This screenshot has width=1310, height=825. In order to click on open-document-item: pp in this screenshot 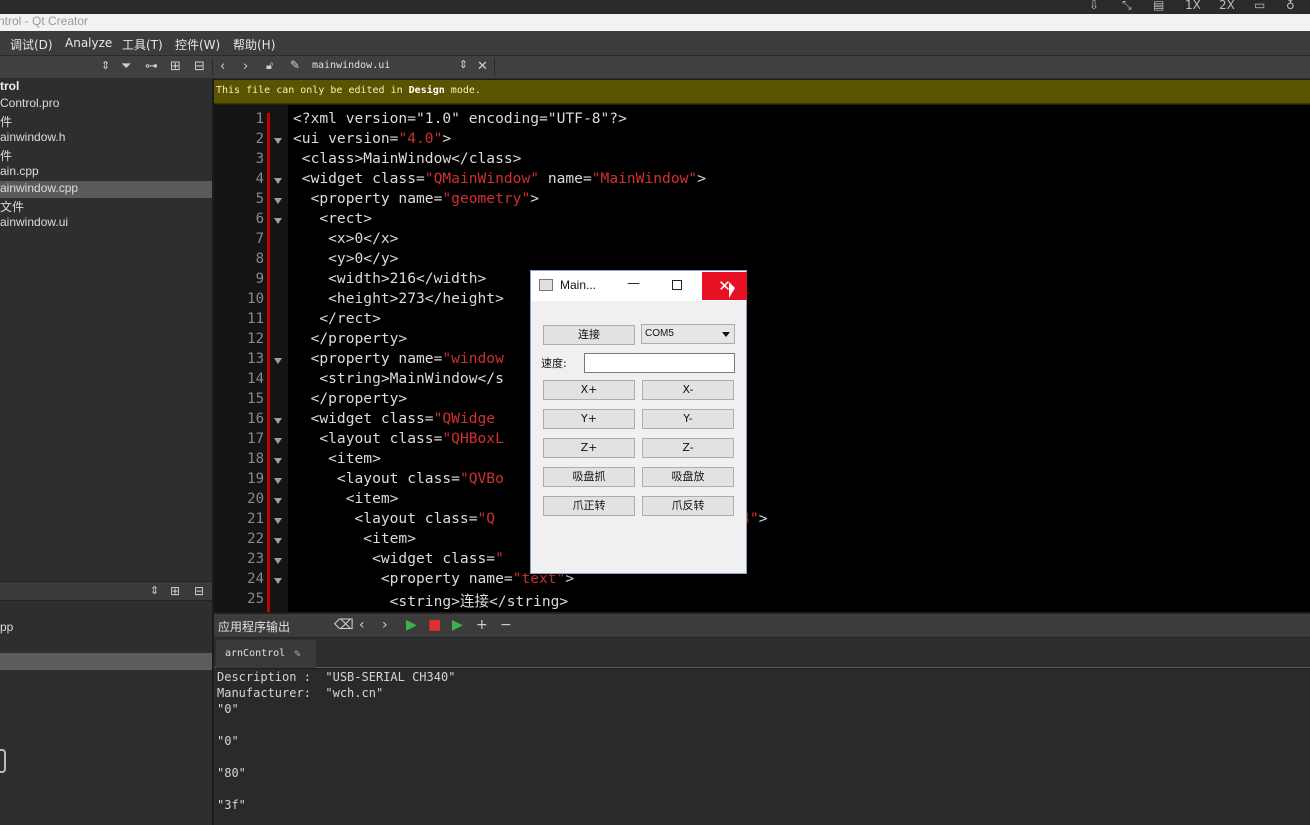, I will do `click(6, 627)`.